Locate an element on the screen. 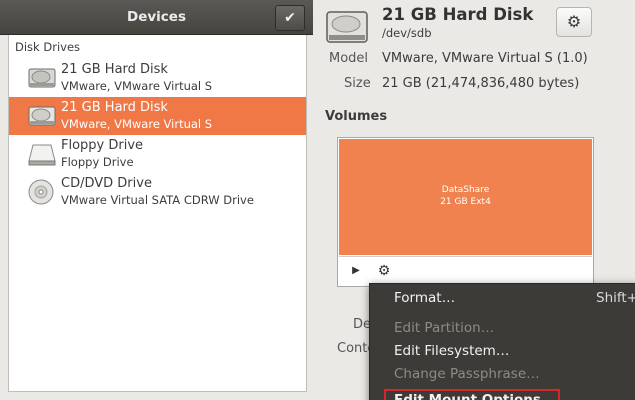  disk-device-path: /dev/sdb is located at coordinates (407, 33).